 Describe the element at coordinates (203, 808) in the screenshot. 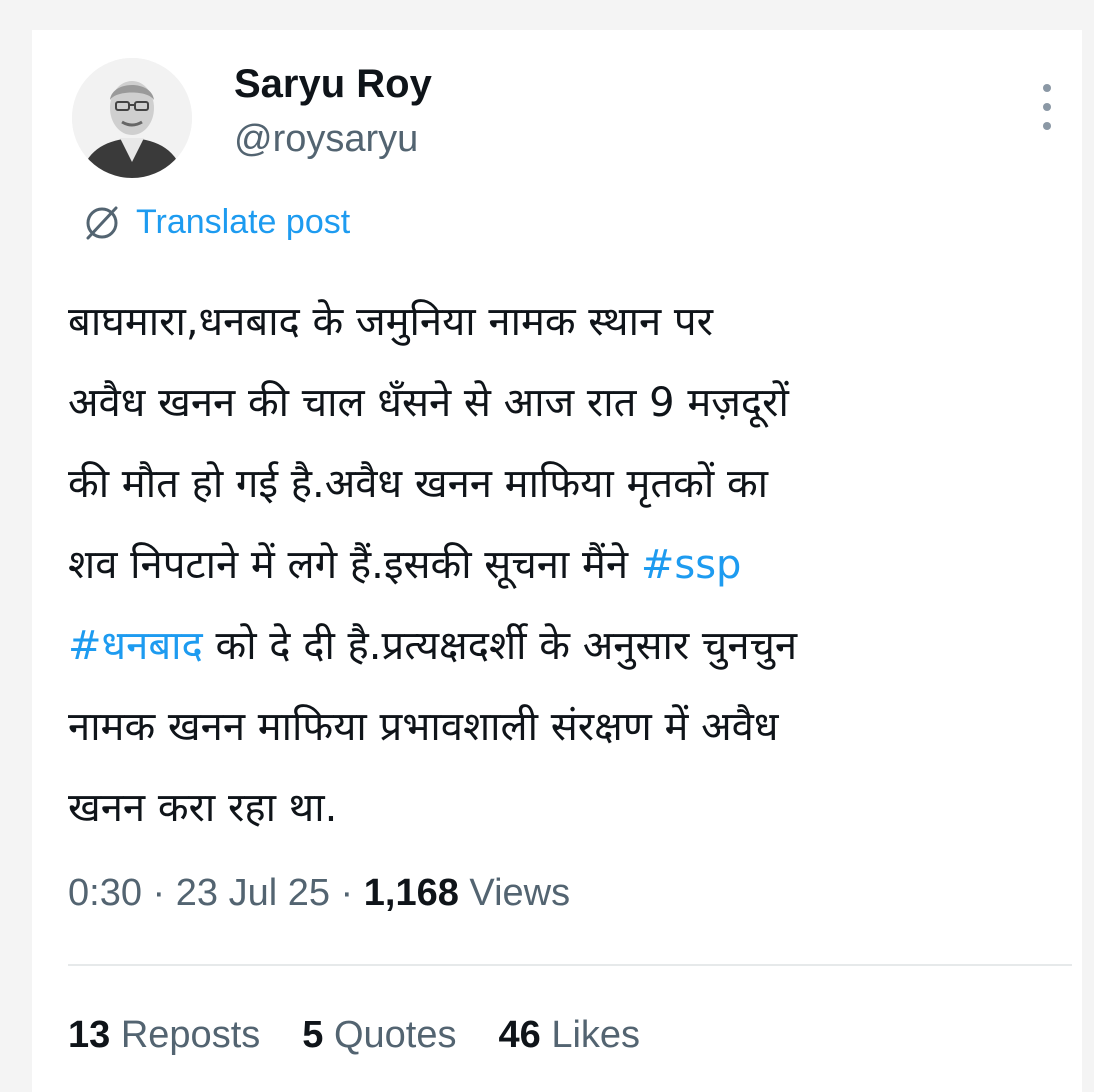

I see `tweet-line: खनन करा रहा था.` at that location.